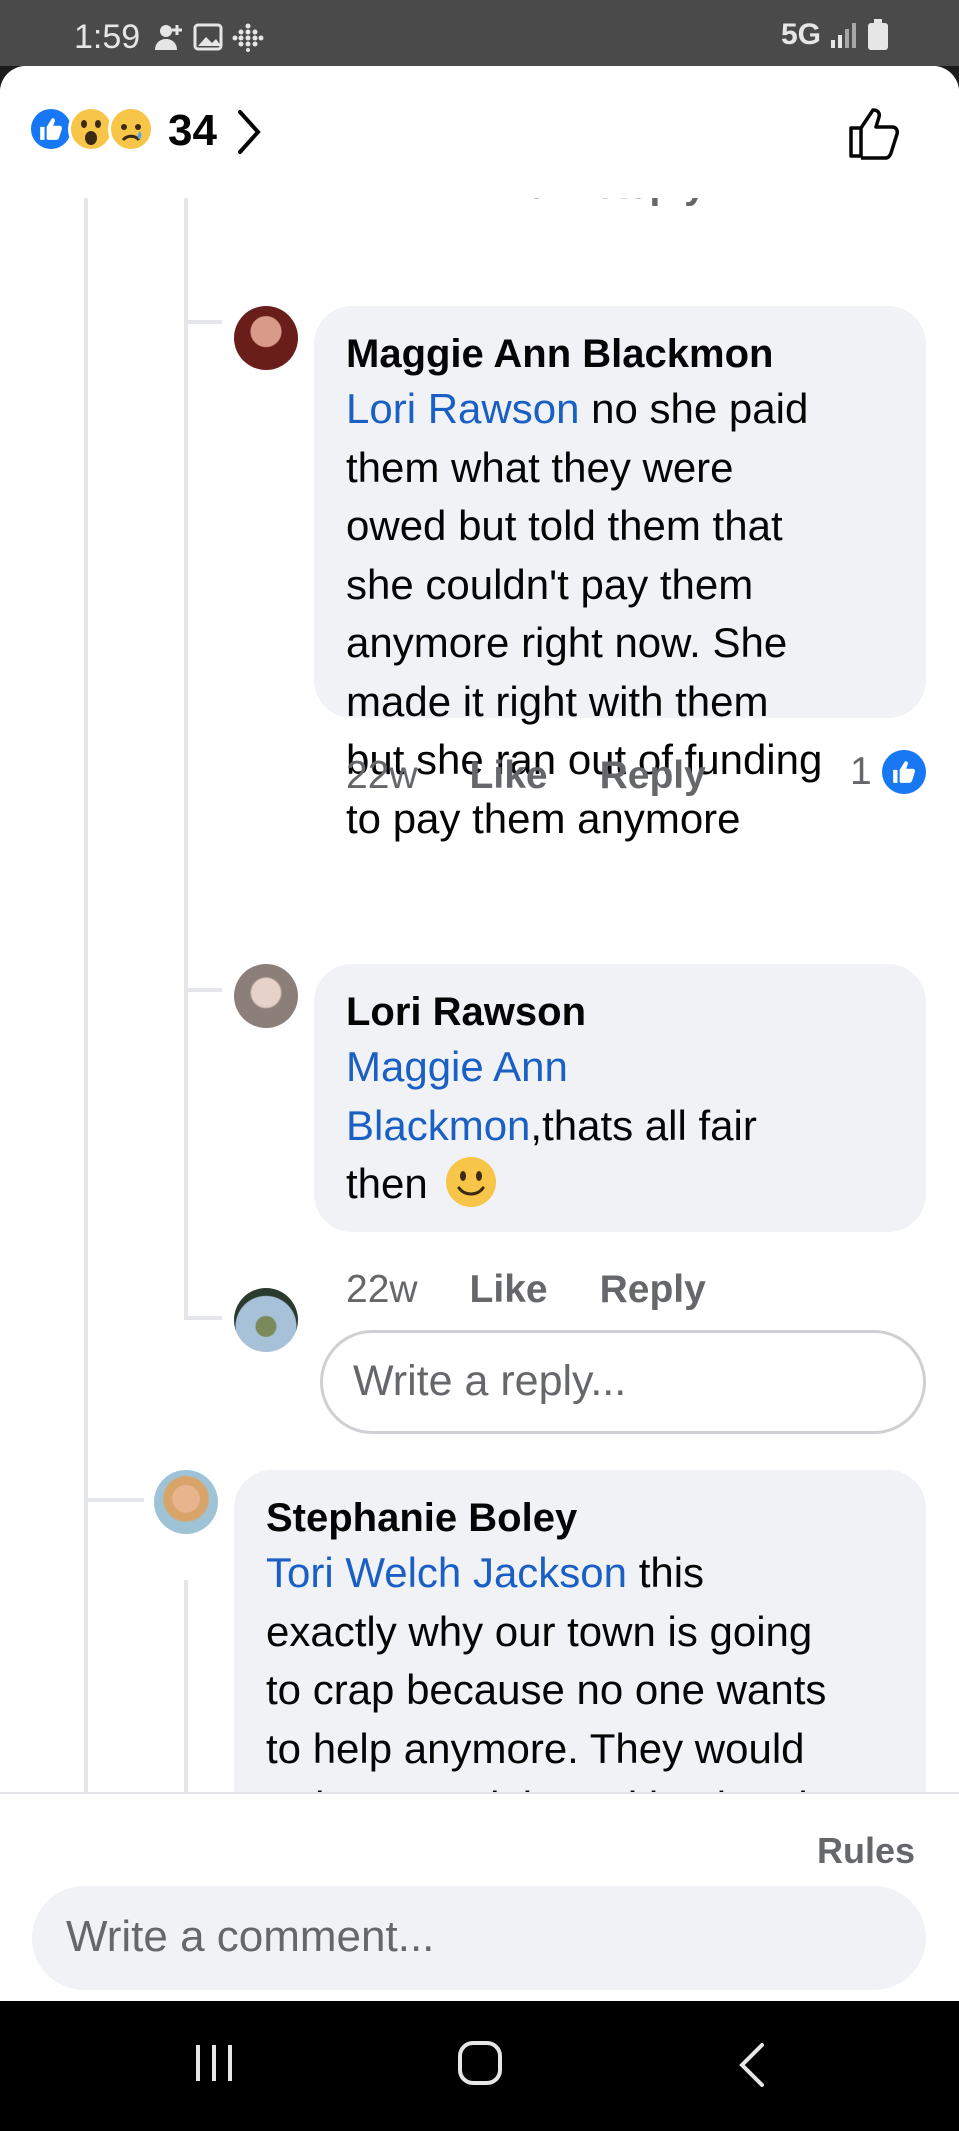 This screenshot has width=959, height=2131. Describe the element at coordinates (479, 33) in the screenshot. I see `status-bar: 1:59 5G` at that location.